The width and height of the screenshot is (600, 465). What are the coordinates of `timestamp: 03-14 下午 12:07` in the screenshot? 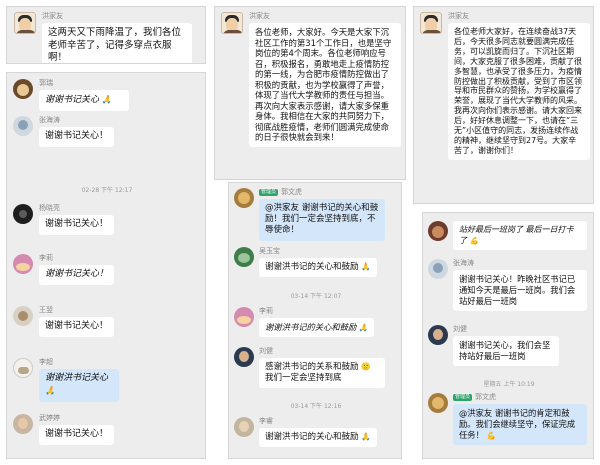 It's located at (316, 296).